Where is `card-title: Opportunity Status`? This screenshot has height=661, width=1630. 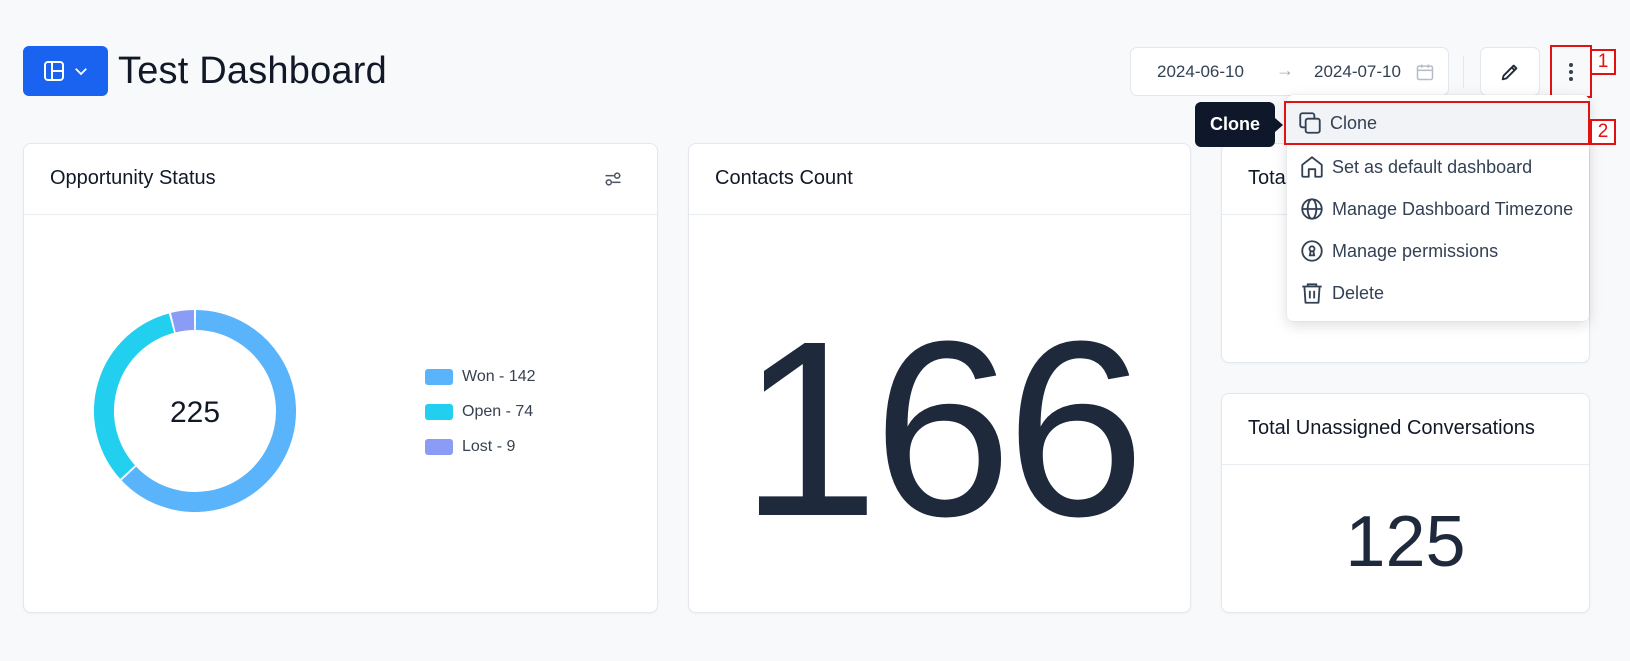 card-title: Opportunity Status is located at coordinates (133, 178).